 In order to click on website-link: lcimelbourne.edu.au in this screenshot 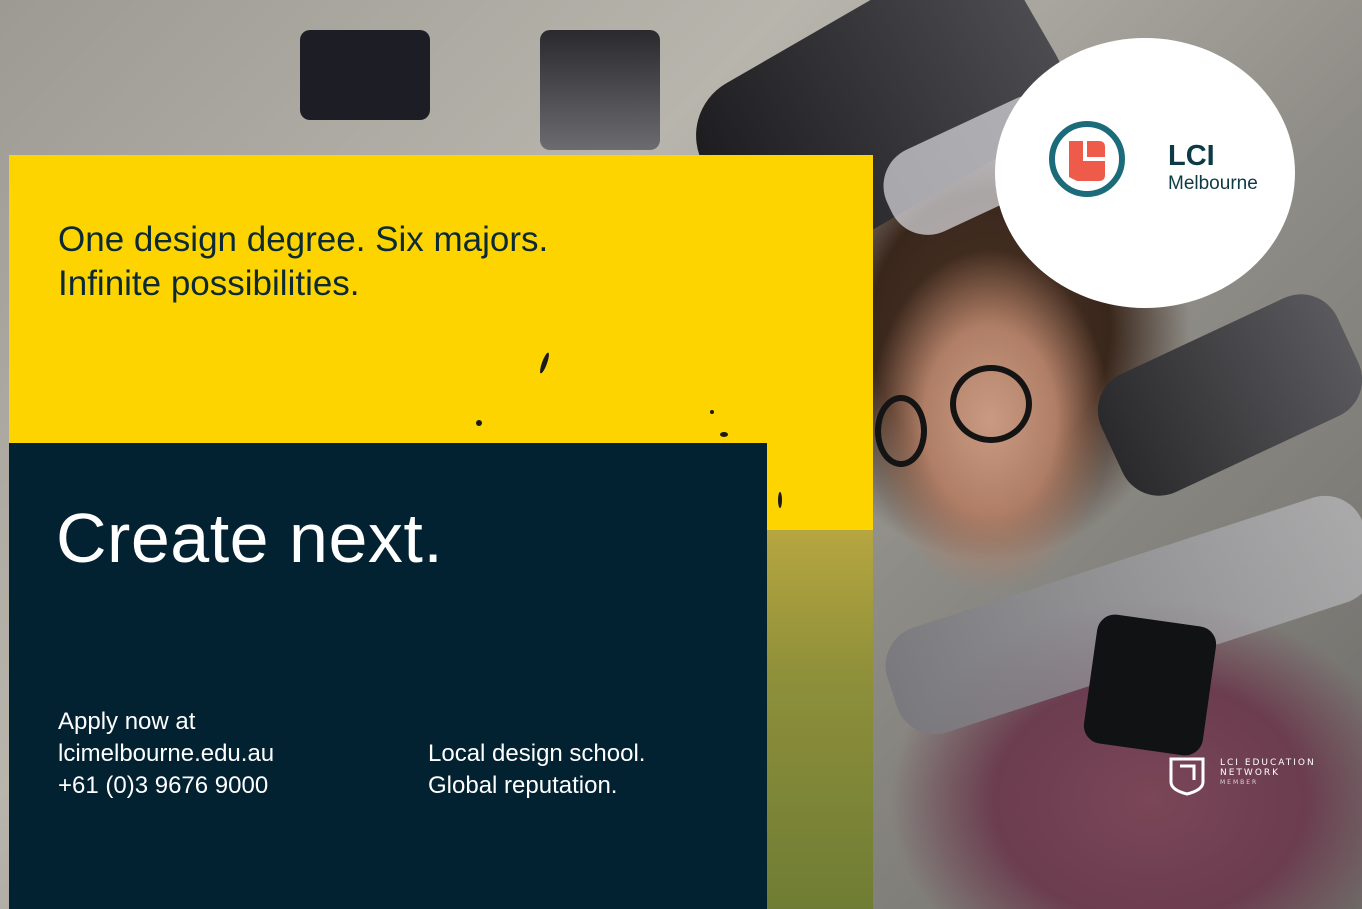, I will do `click(166, 754)`.